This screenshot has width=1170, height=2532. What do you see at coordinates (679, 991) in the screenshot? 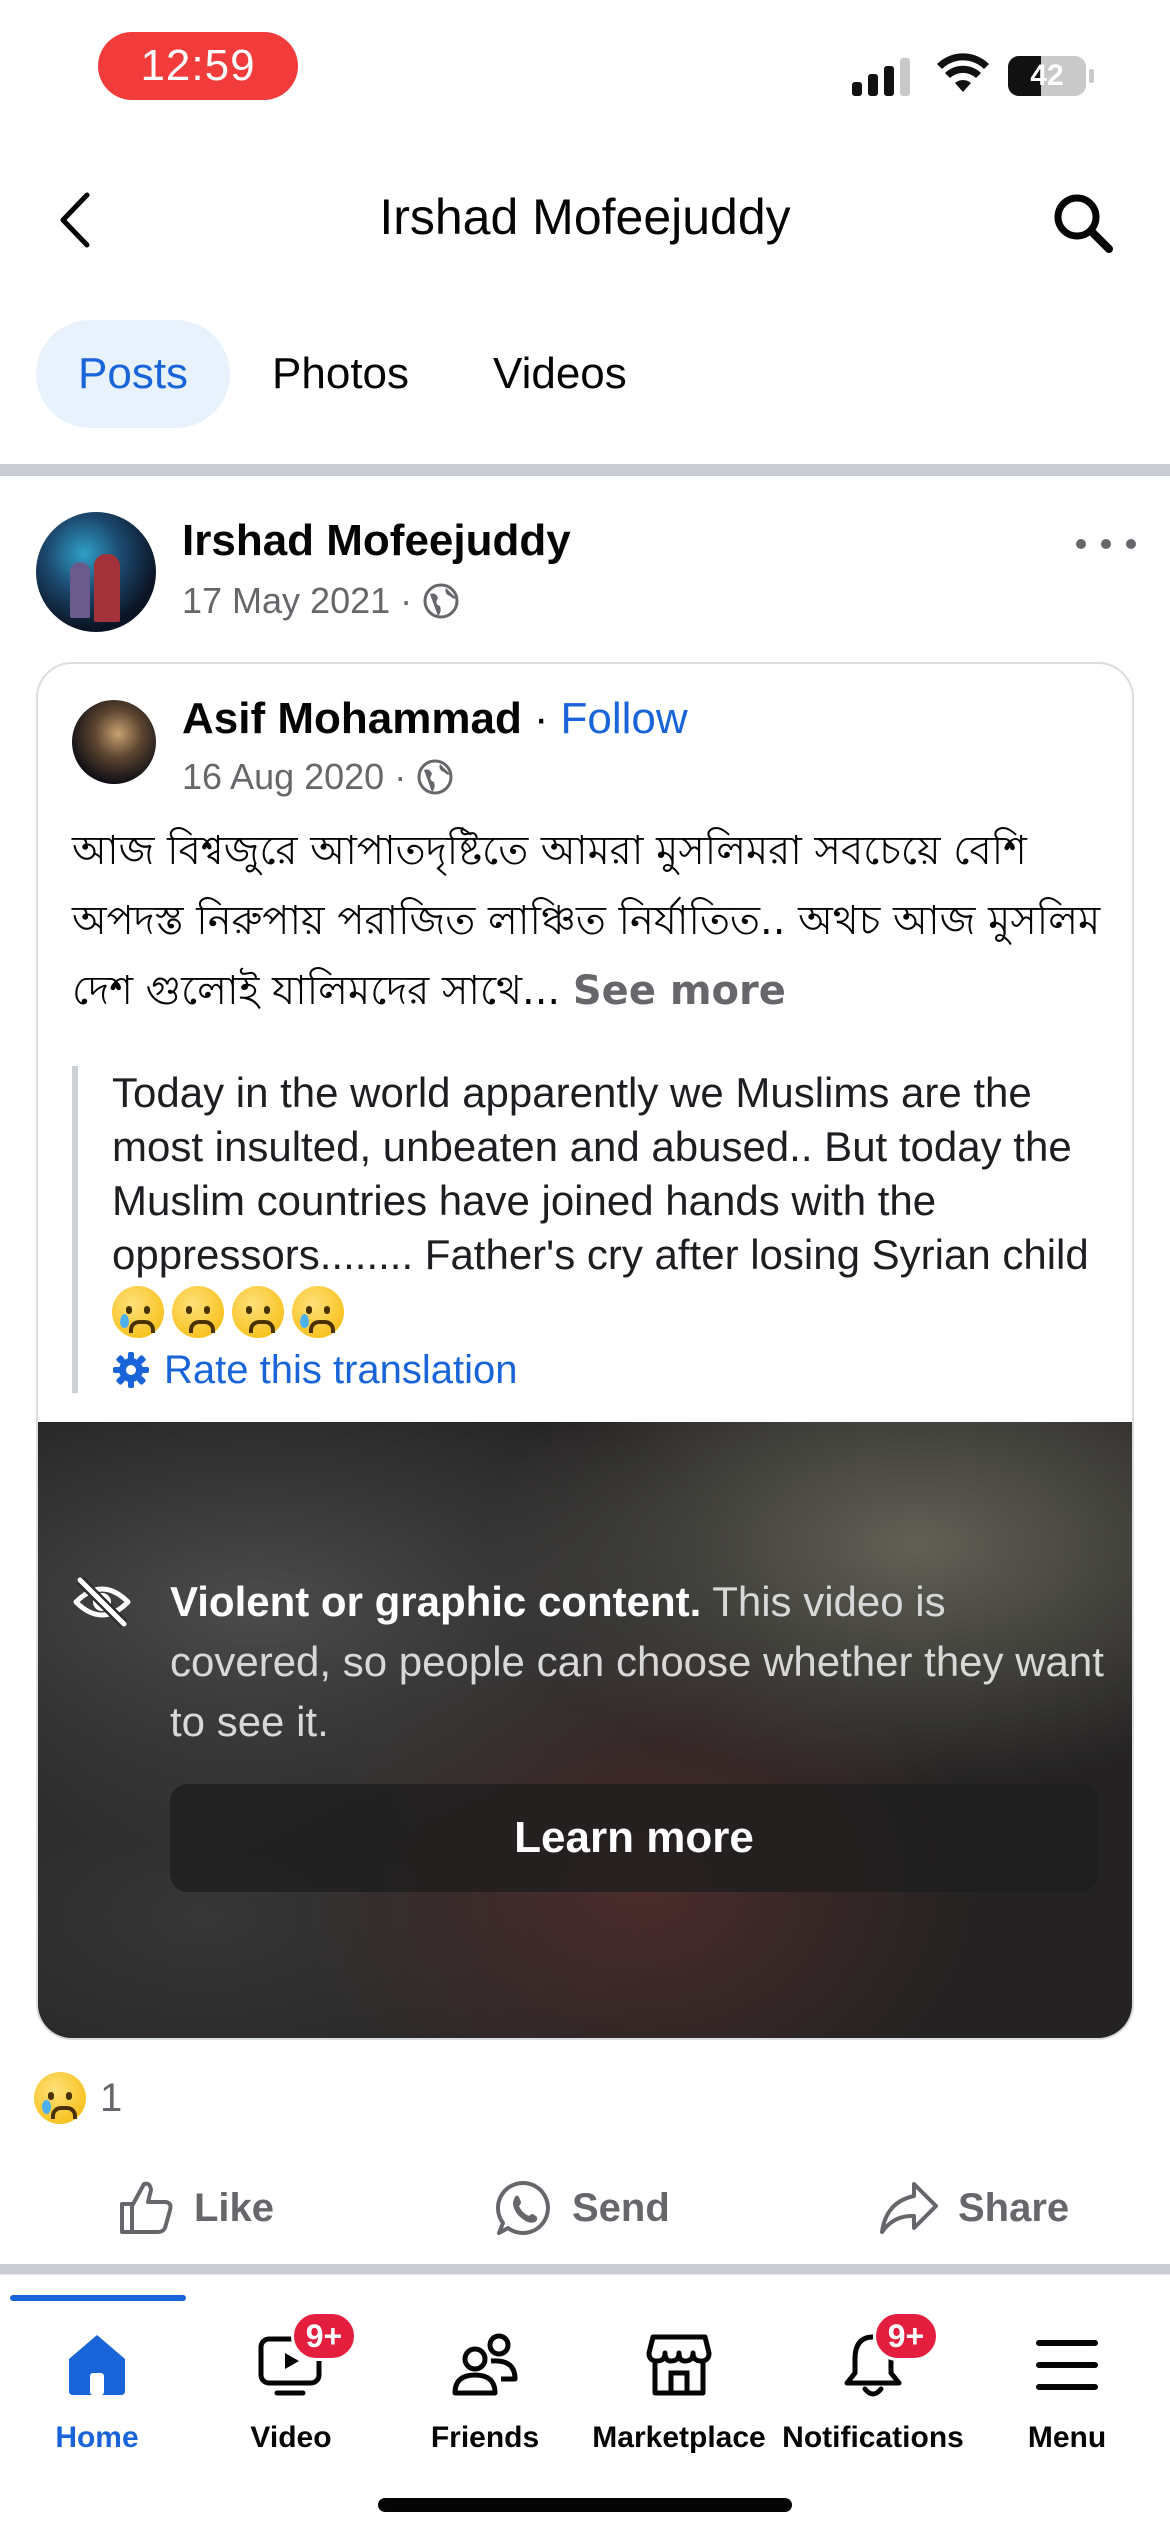
I see `see-more-link: See more` at bounding box center [679, 991].